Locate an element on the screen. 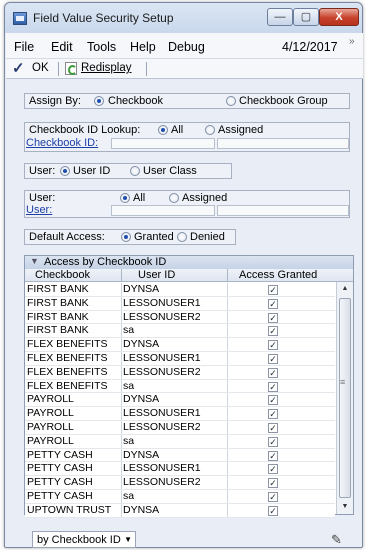 The height and width of the screenshot is (550, 367). radio-user-id-label: User ID is located at coordinates (91, 171).